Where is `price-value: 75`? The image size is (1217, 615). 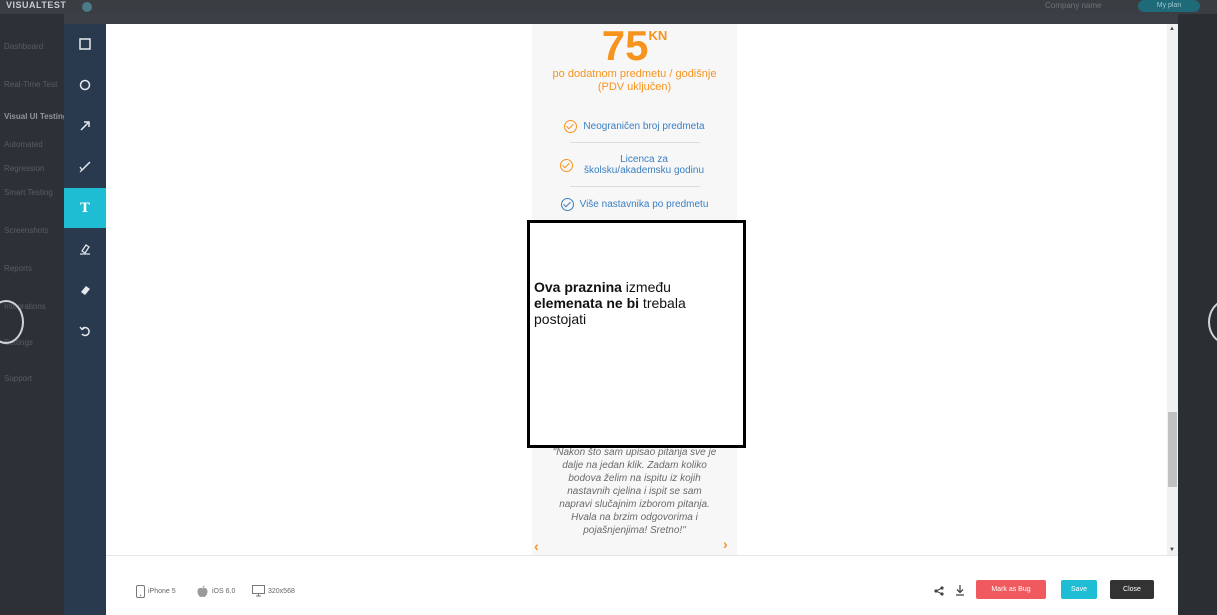
price-value: 75 is located at coordinates (625, 46).